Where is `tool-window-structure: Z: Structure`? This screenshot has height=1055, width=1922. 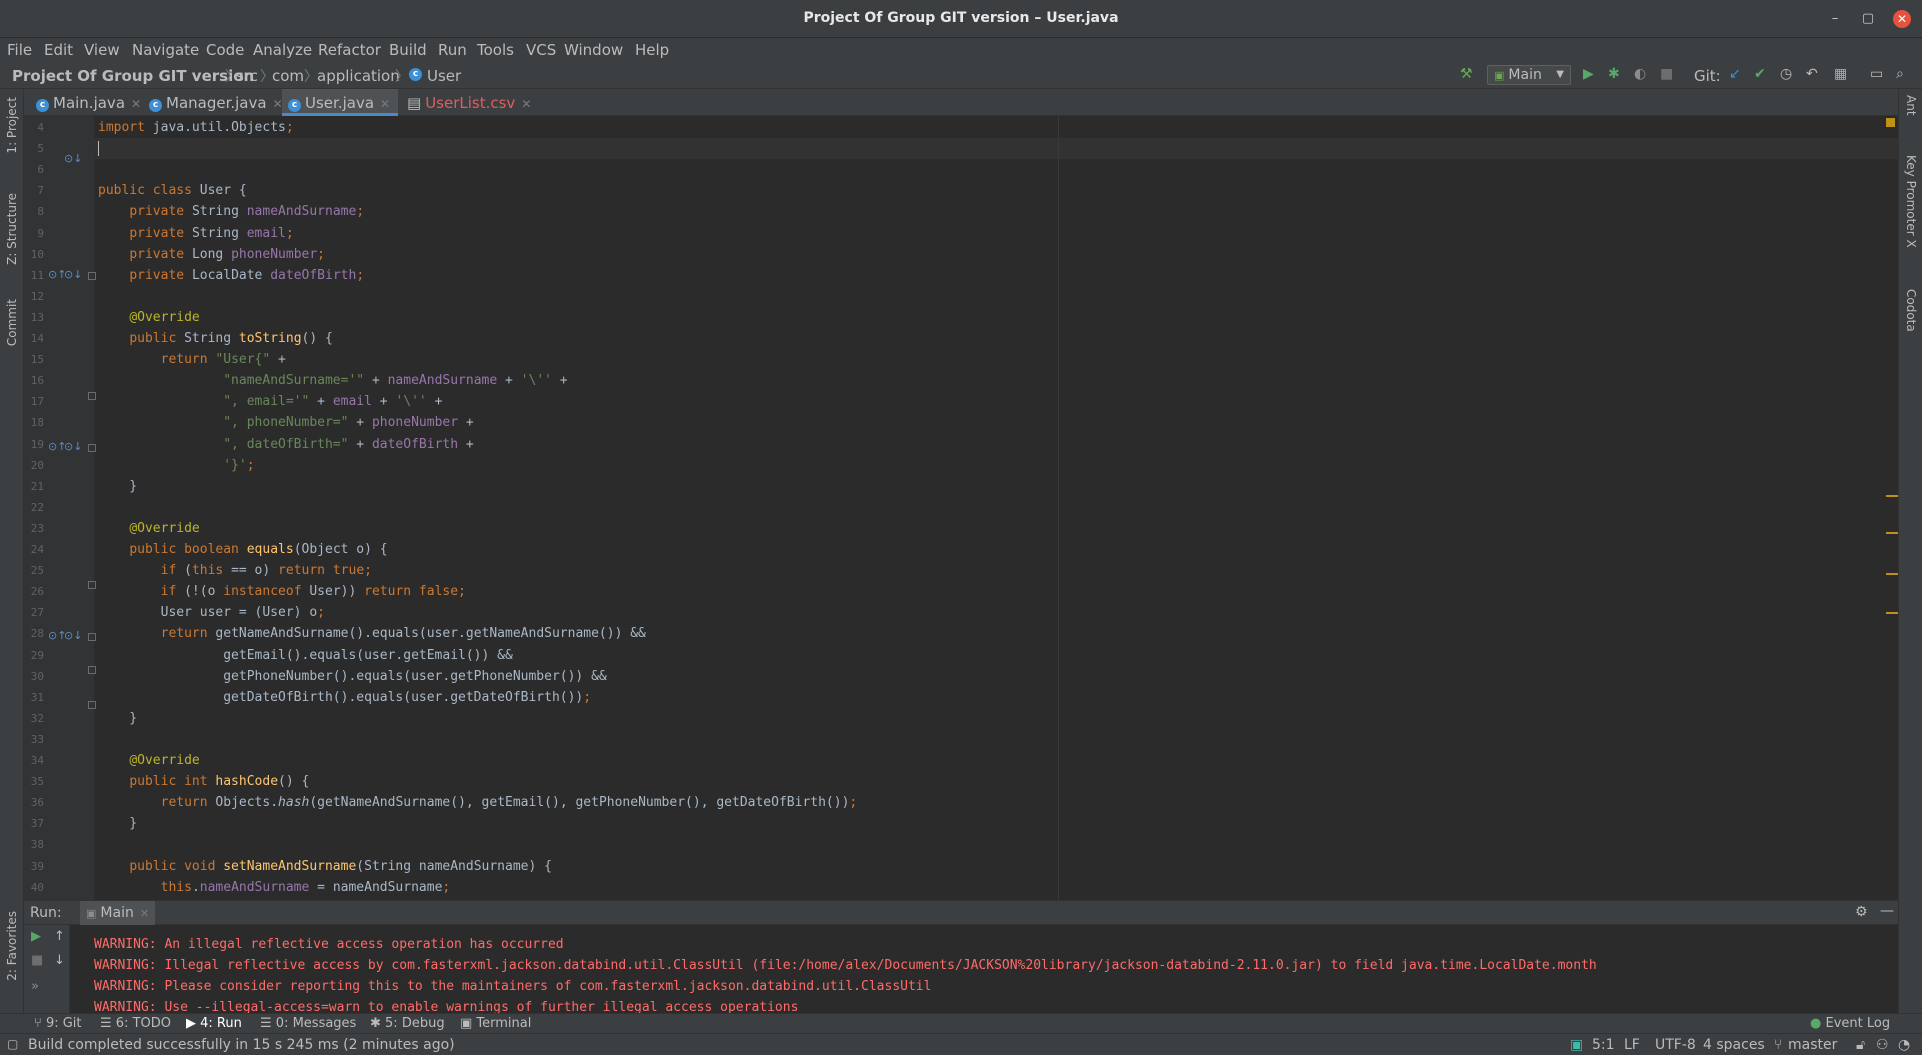
tool-window-structure: Z: Structure is located at coordinates (12, 229).